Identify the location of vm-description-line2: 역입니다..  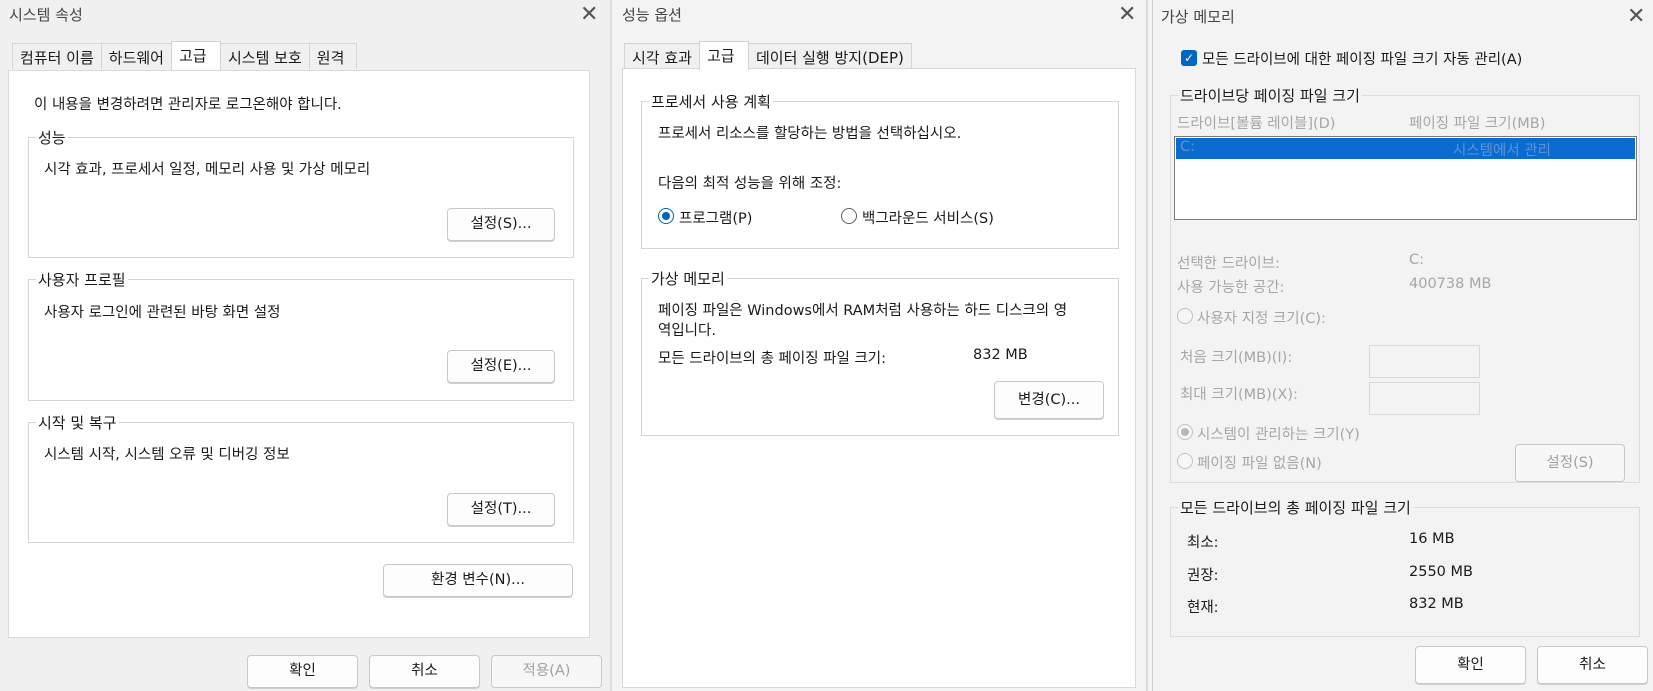
(687, 331).